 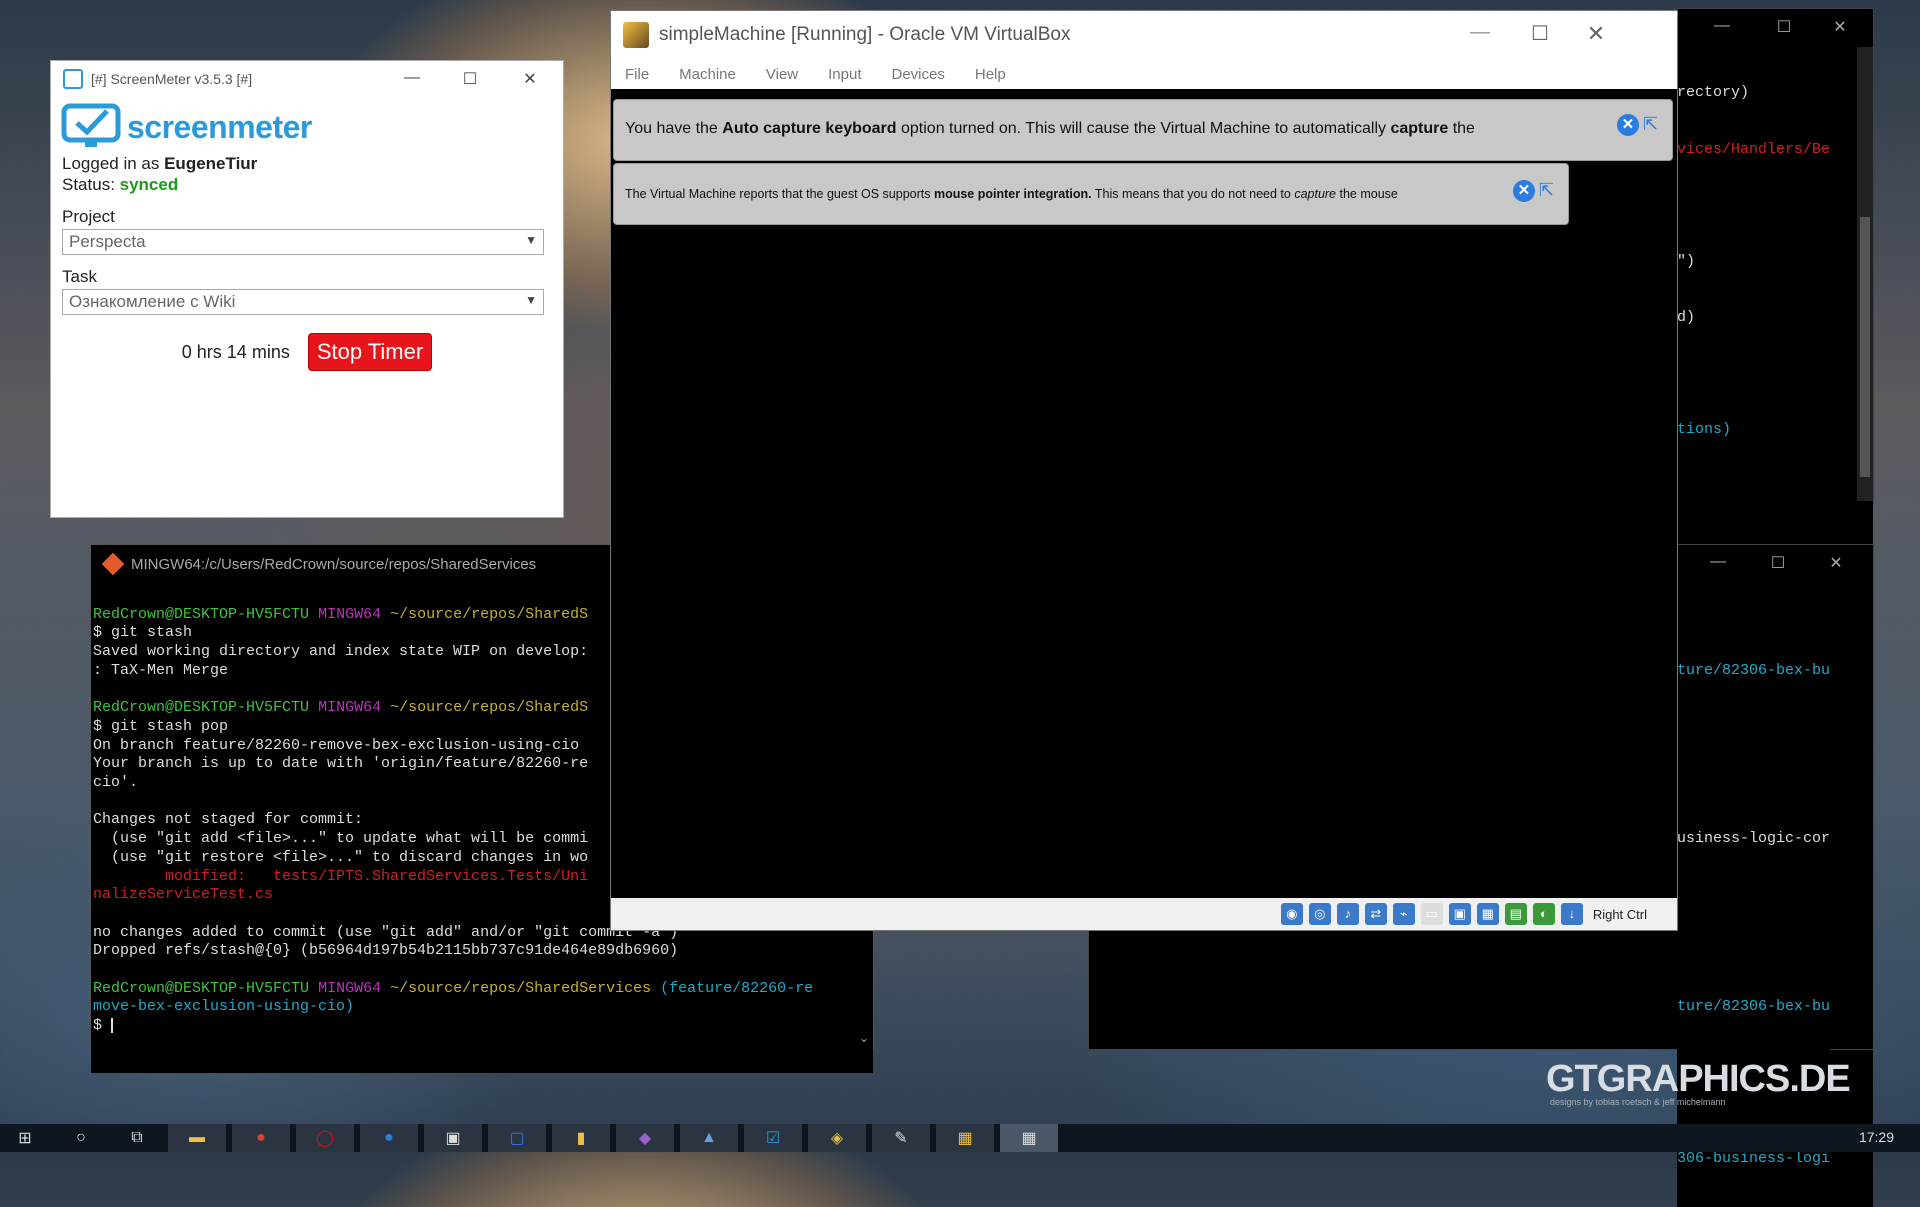 What do you see at coordinates (844, 74) in the screenshot?
I see `menu-input: Input` at bounding box center [844, 74].